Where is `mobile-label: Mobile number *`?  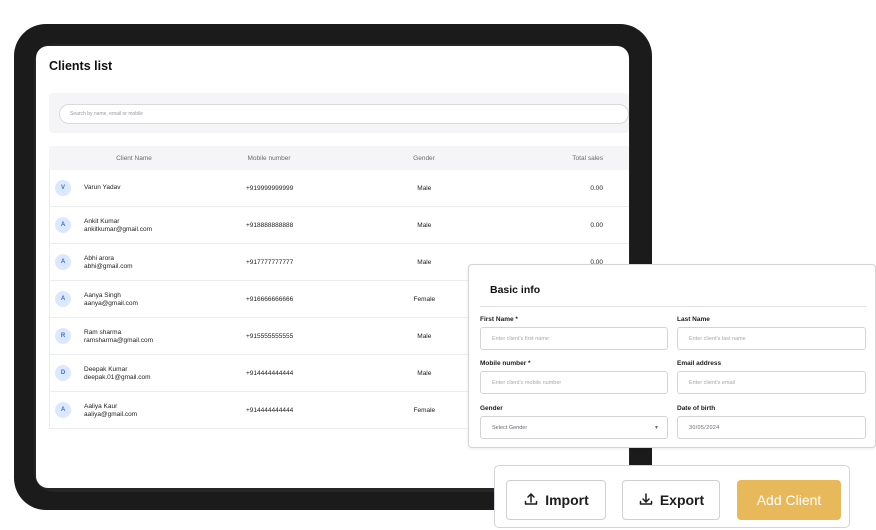 mobile-label: Mobile number * is located at coordinates (505, 363).